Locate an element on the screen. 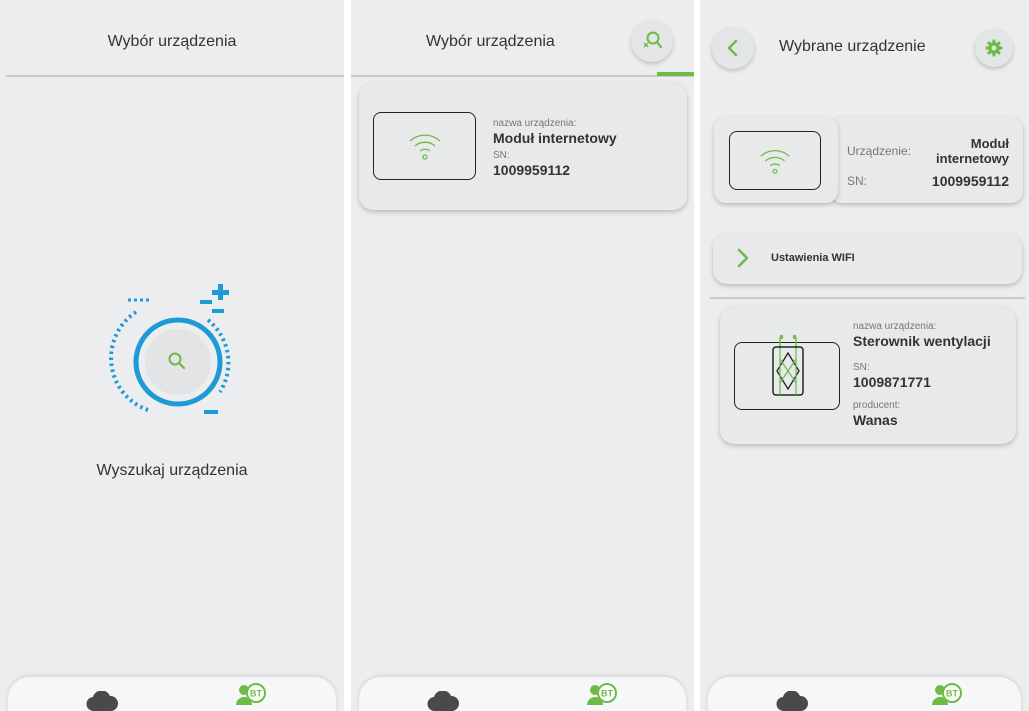  device-name-line1: Moduł is located at coordinates (989, 143).